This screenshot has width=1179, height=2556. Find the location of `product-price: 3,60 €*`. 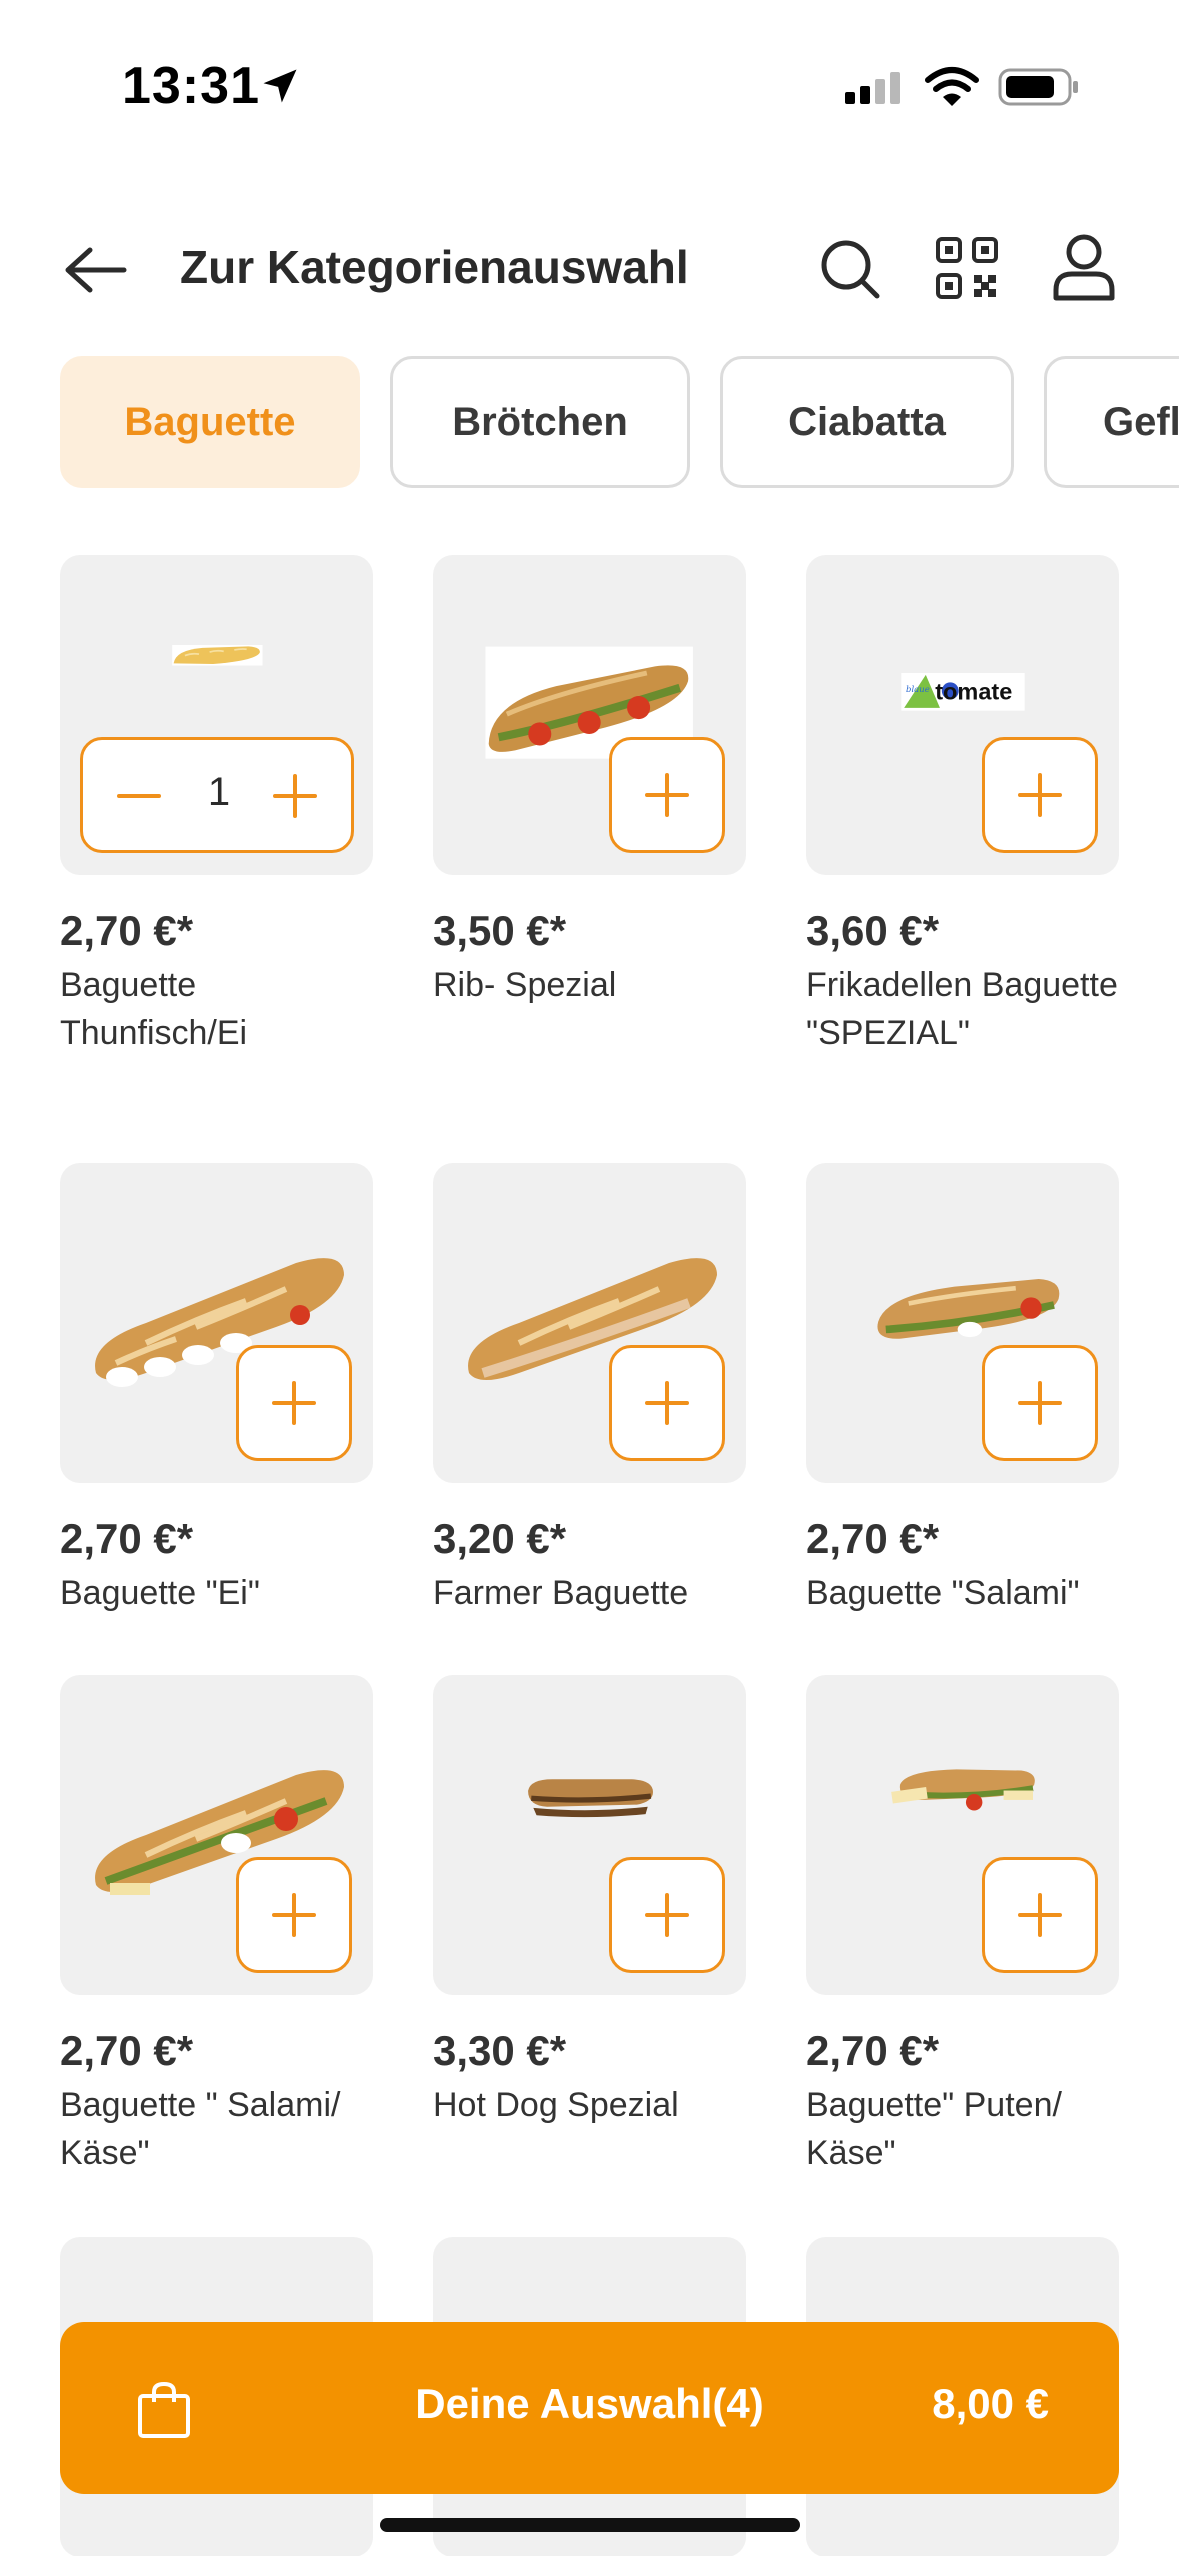

product-price: 3,60 €* is located at coordinates (873, 930).